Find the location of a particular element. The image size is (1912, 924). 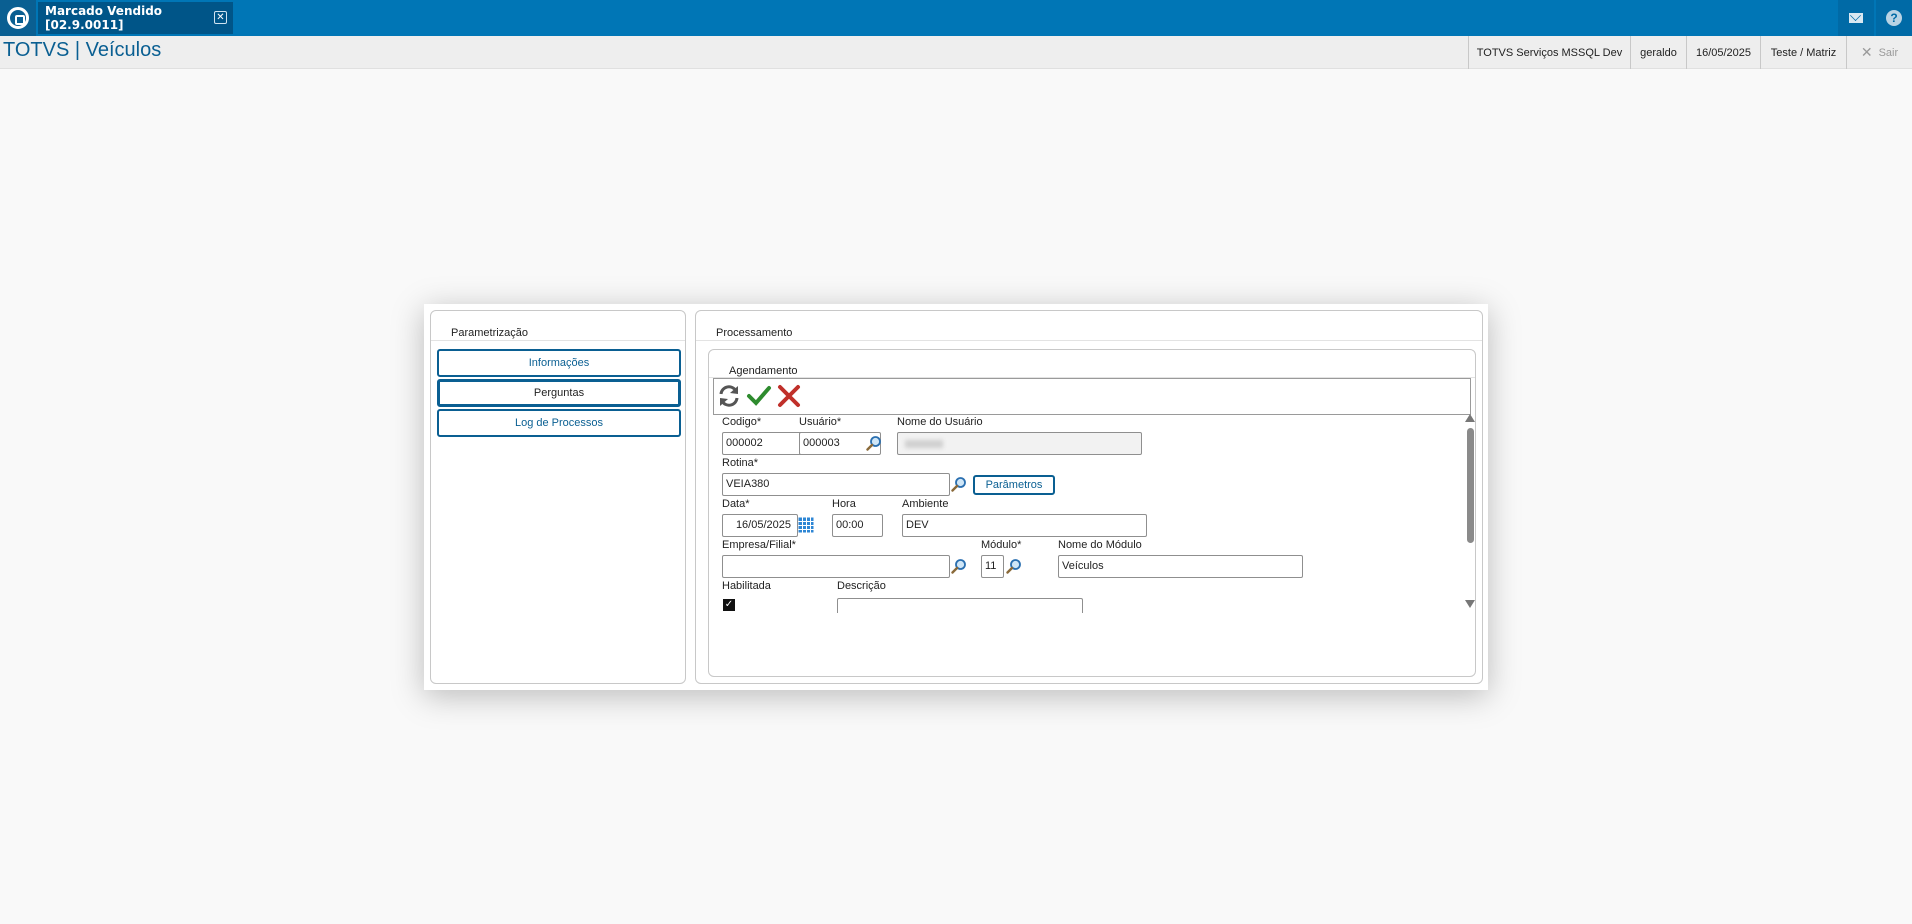

informacoes-button: Informações is located at coordinates (559, 363).